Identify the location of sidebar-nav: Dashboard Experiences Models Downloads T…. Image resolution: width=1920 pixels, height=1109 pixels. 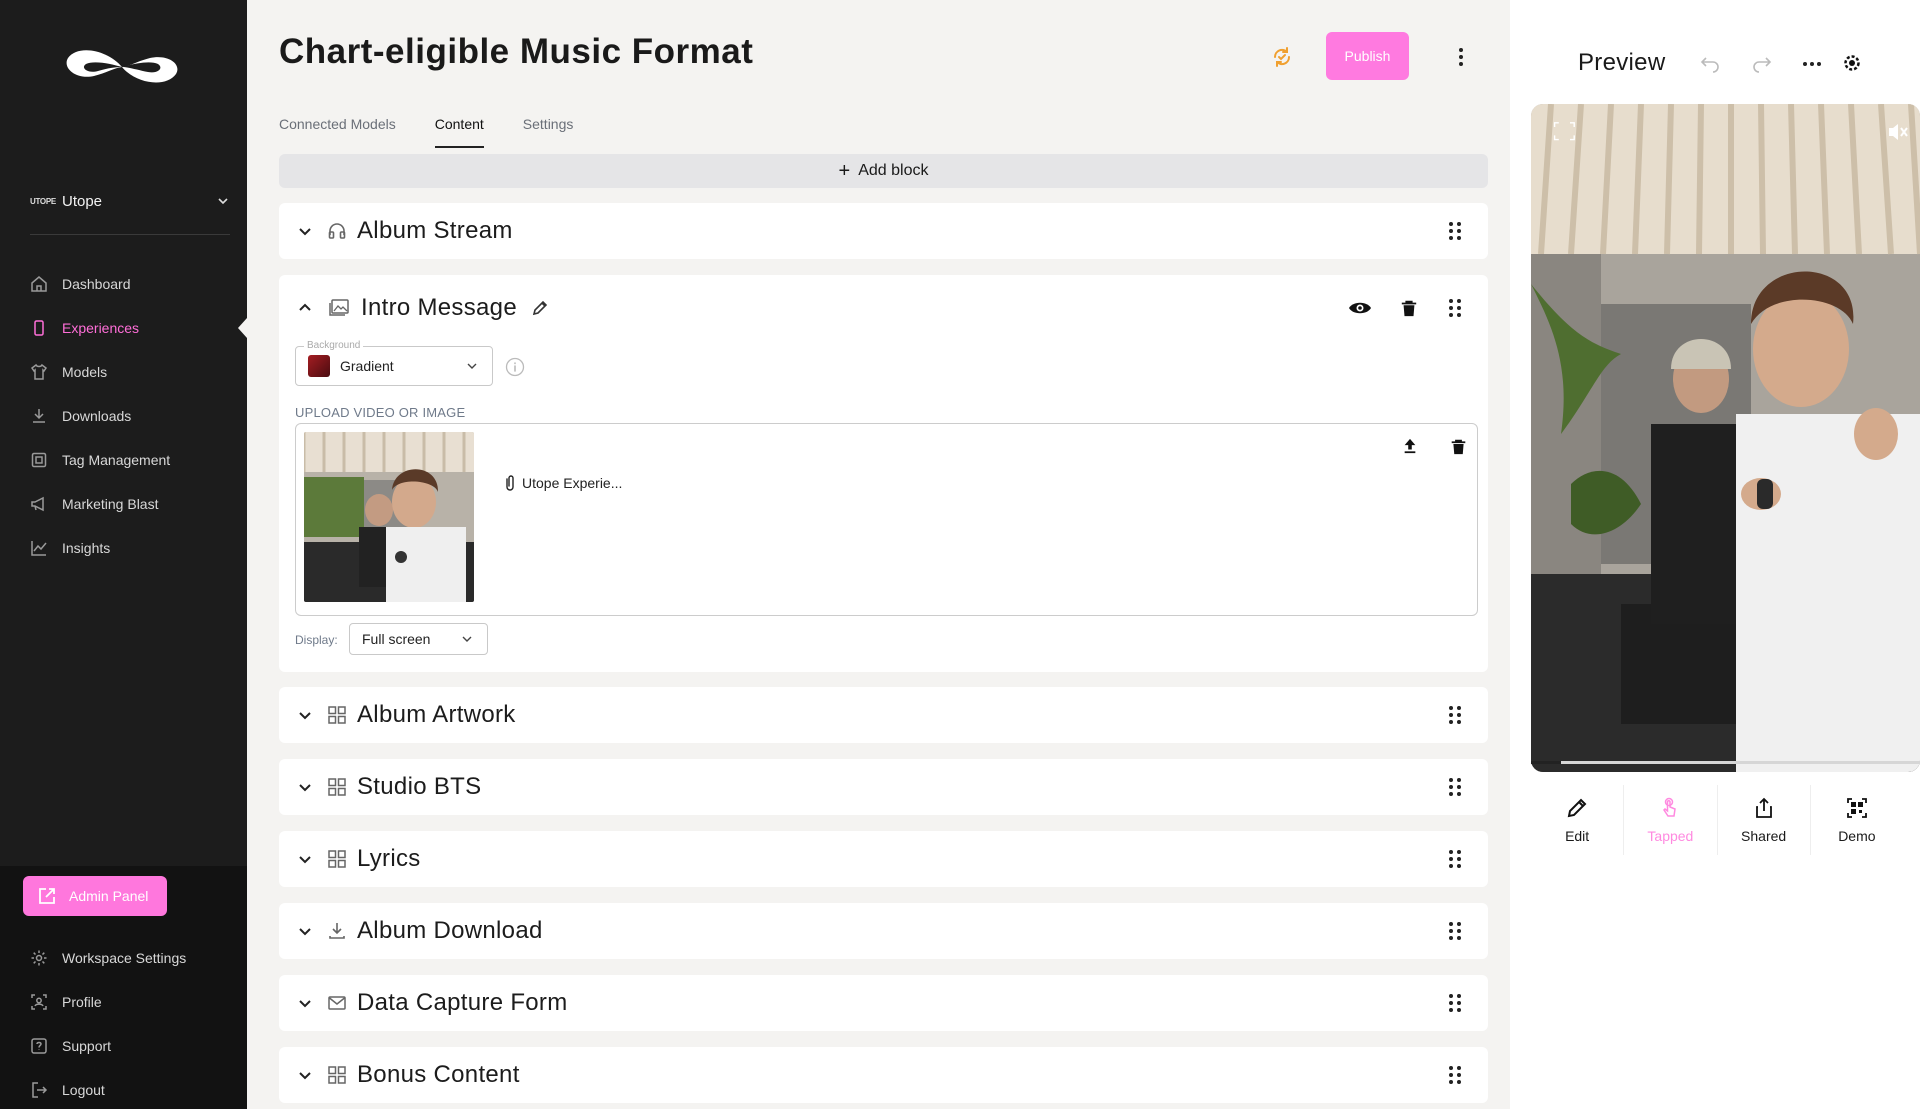
(138, 416).